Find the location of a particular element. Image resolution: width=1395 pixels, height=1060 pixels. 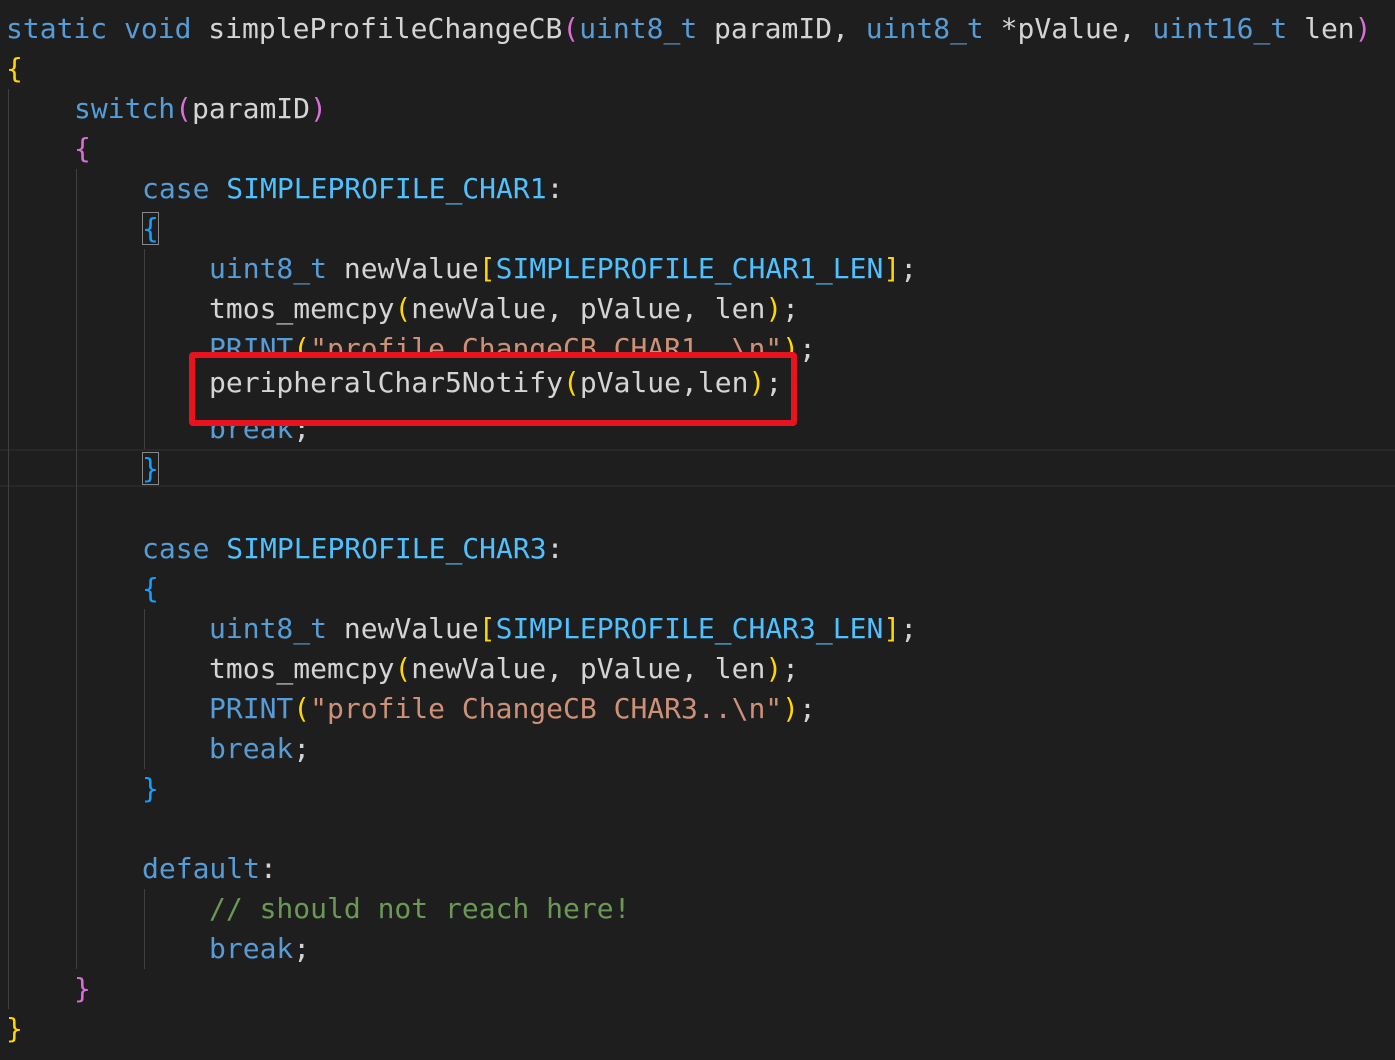

code-line: switch(paramID) is located at coordinates (200, 109).